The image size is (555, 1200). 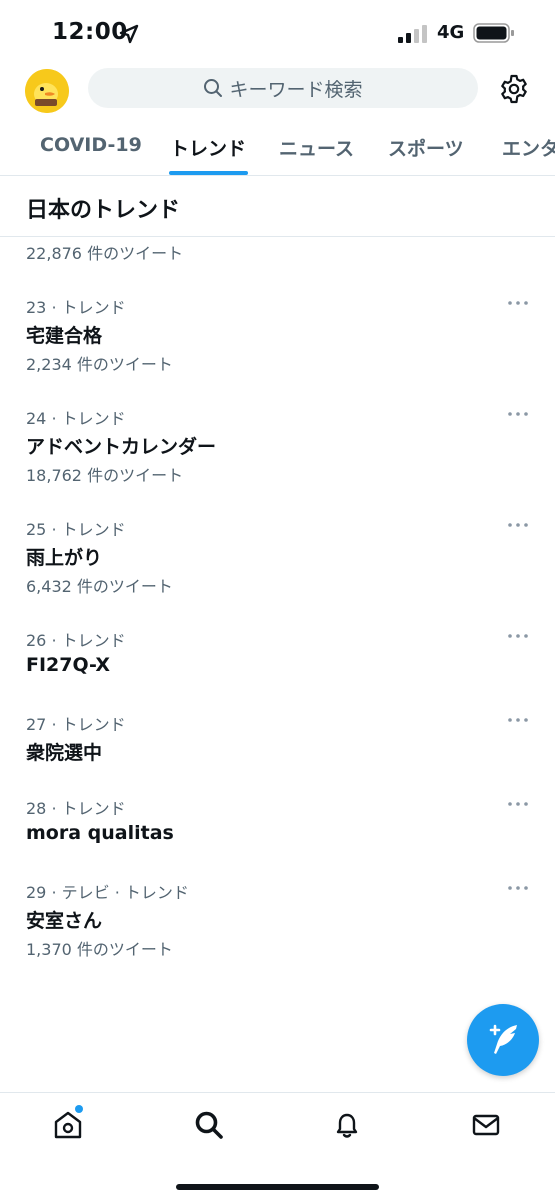 I want to click on network-label: 4G, so click(x=451, y=32).